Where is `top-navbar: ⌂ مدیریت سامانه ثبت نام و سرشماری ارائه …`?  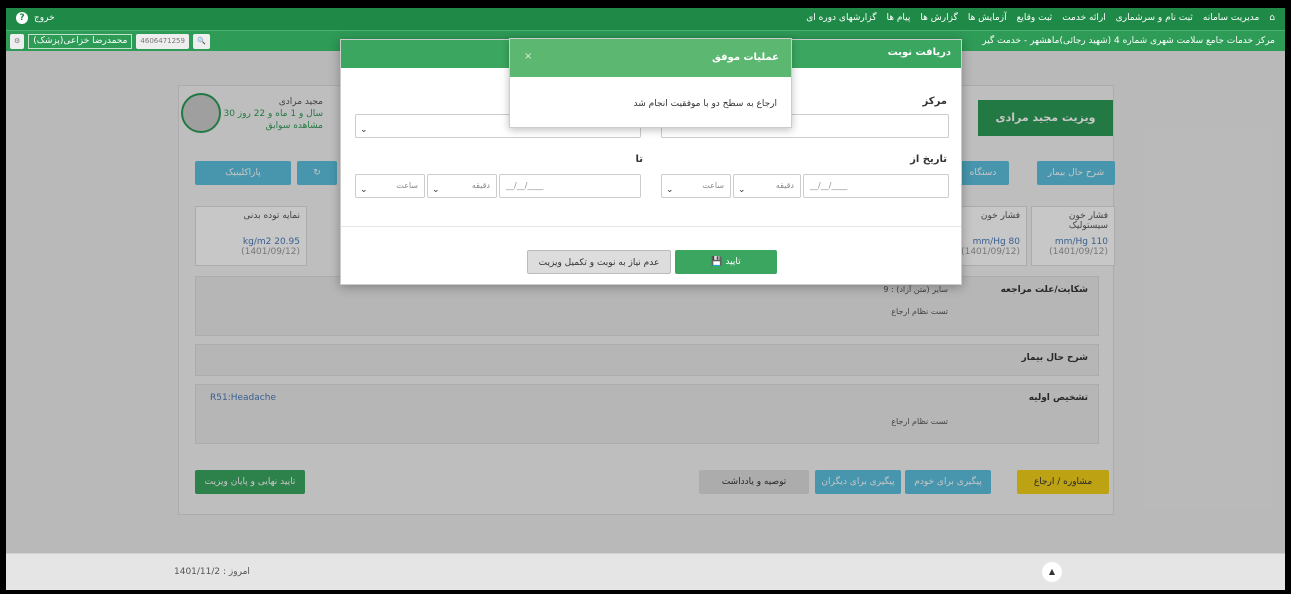 top-navbar: ⌂ مدیریت سامانه ثبت نام و سرشماری ارائه … is located at coordinates (645, 19).